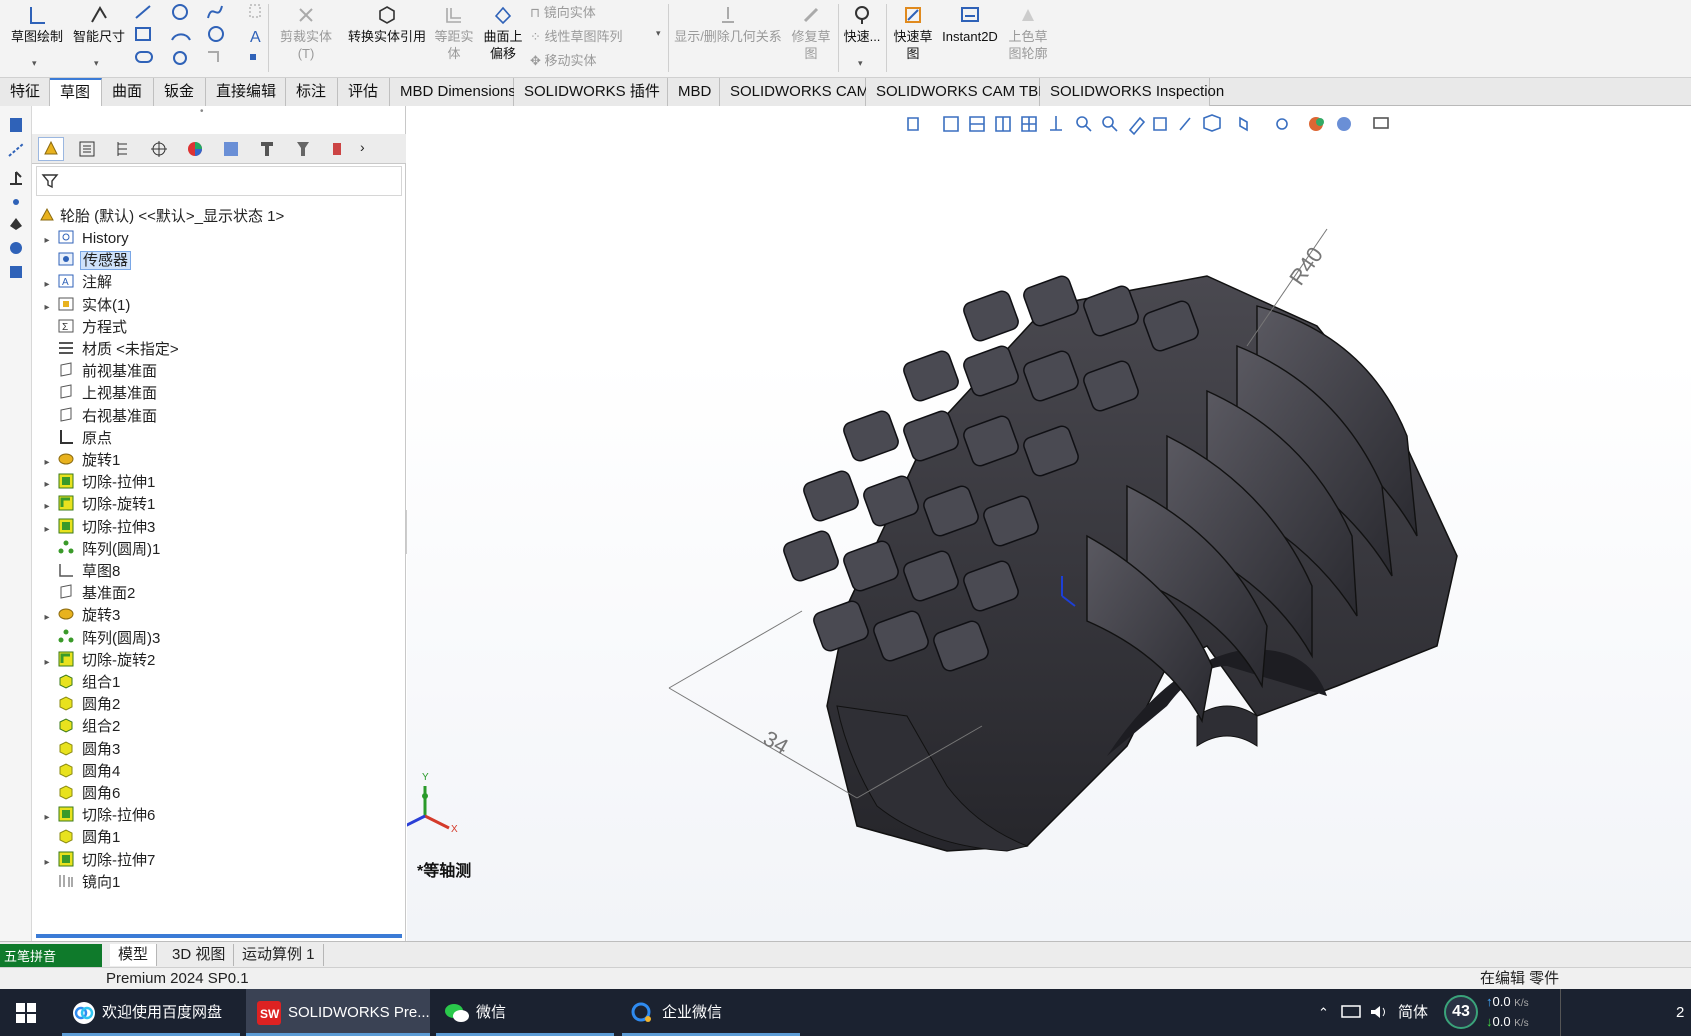  What do you see at coordinates (109, 350) in the screenshot?
I see `tree-item: 材质 <未指定>` at bounding box center [109, 350].